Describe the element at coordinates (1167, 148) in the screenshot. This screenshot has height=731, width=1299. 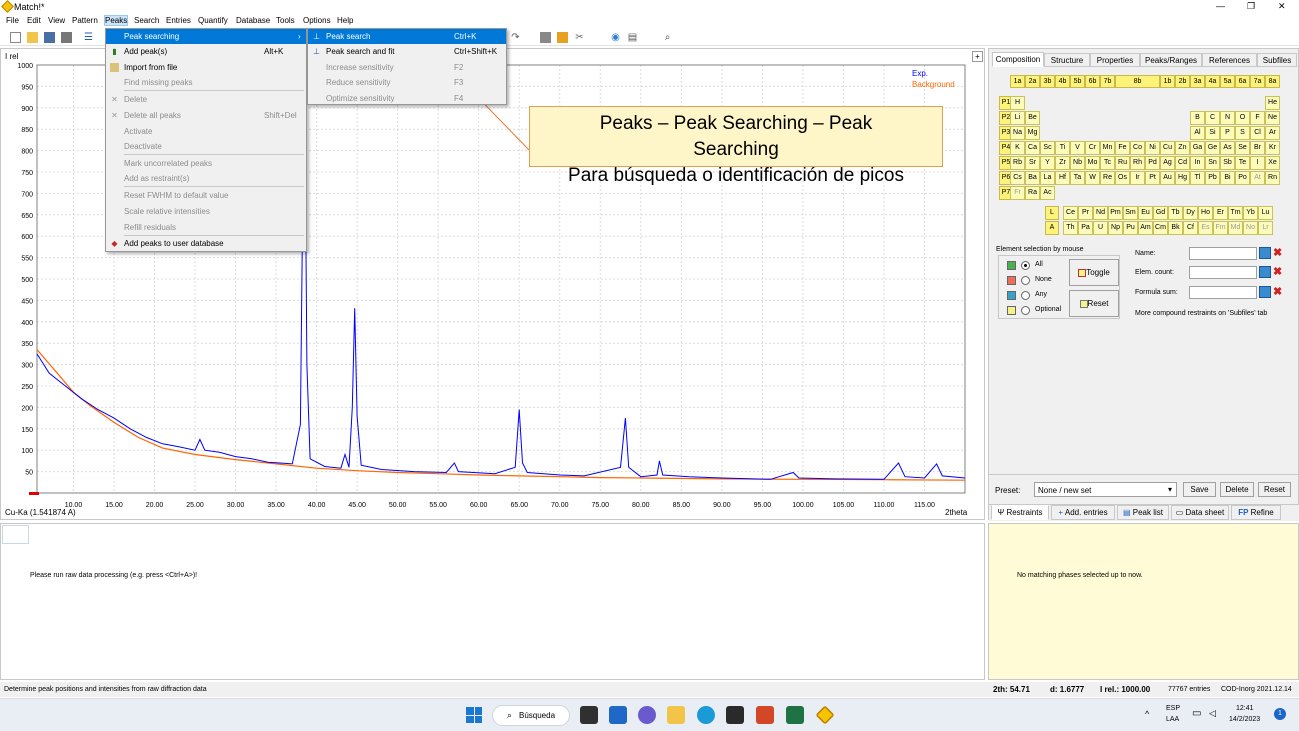
I see `element-cu: Cu` at that location.